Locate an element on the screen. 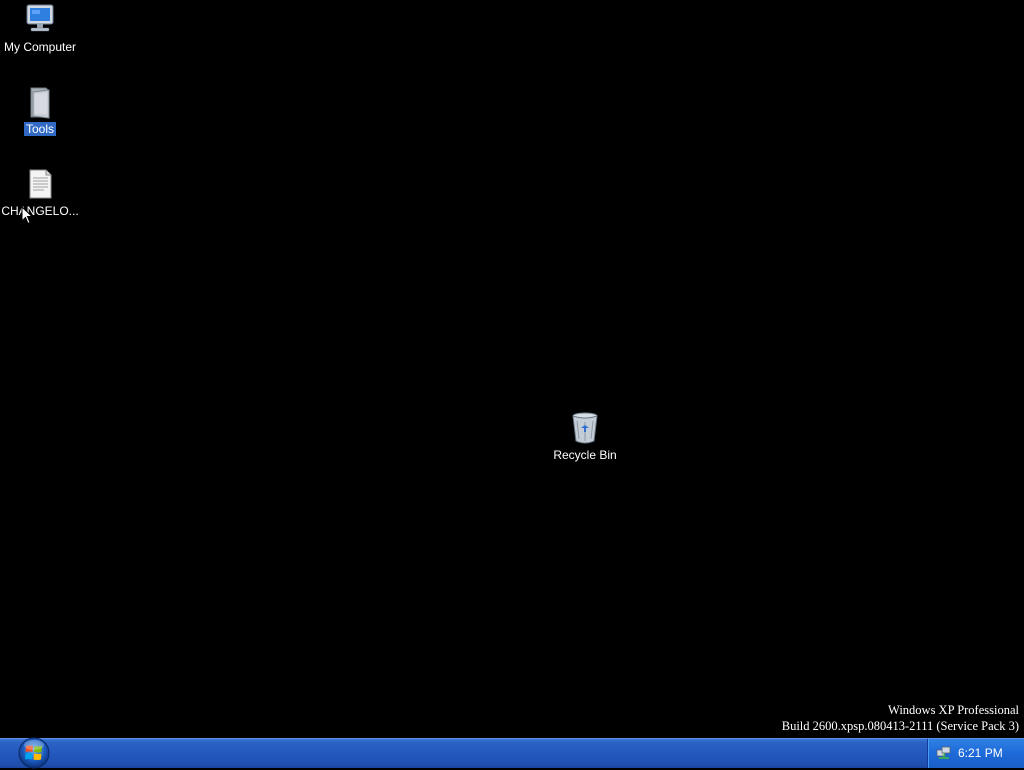 Image resolution: width=1024 pixels, height=770 pixels. desktop-icon-recycle-bin: Recycle Bin is located at coordinates (585, 436).